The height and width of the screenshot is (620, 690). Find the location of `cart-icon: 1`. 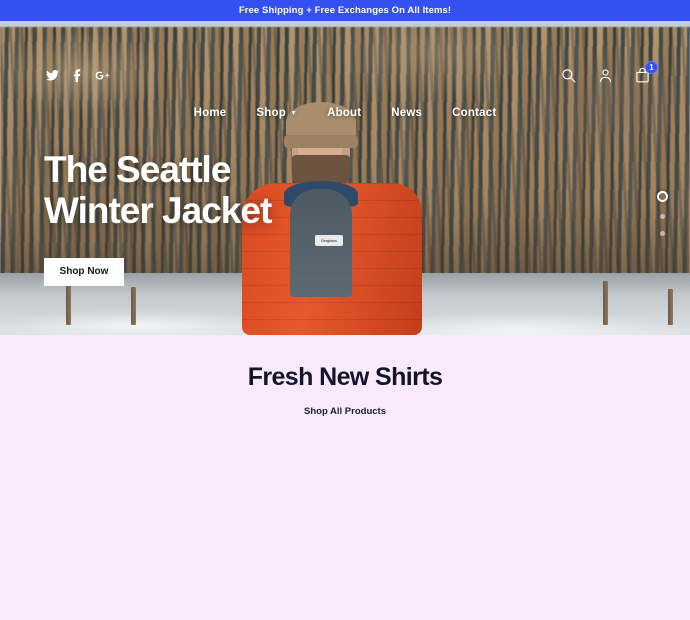

cart-icon: 1 is located at coordinates (646, 74).